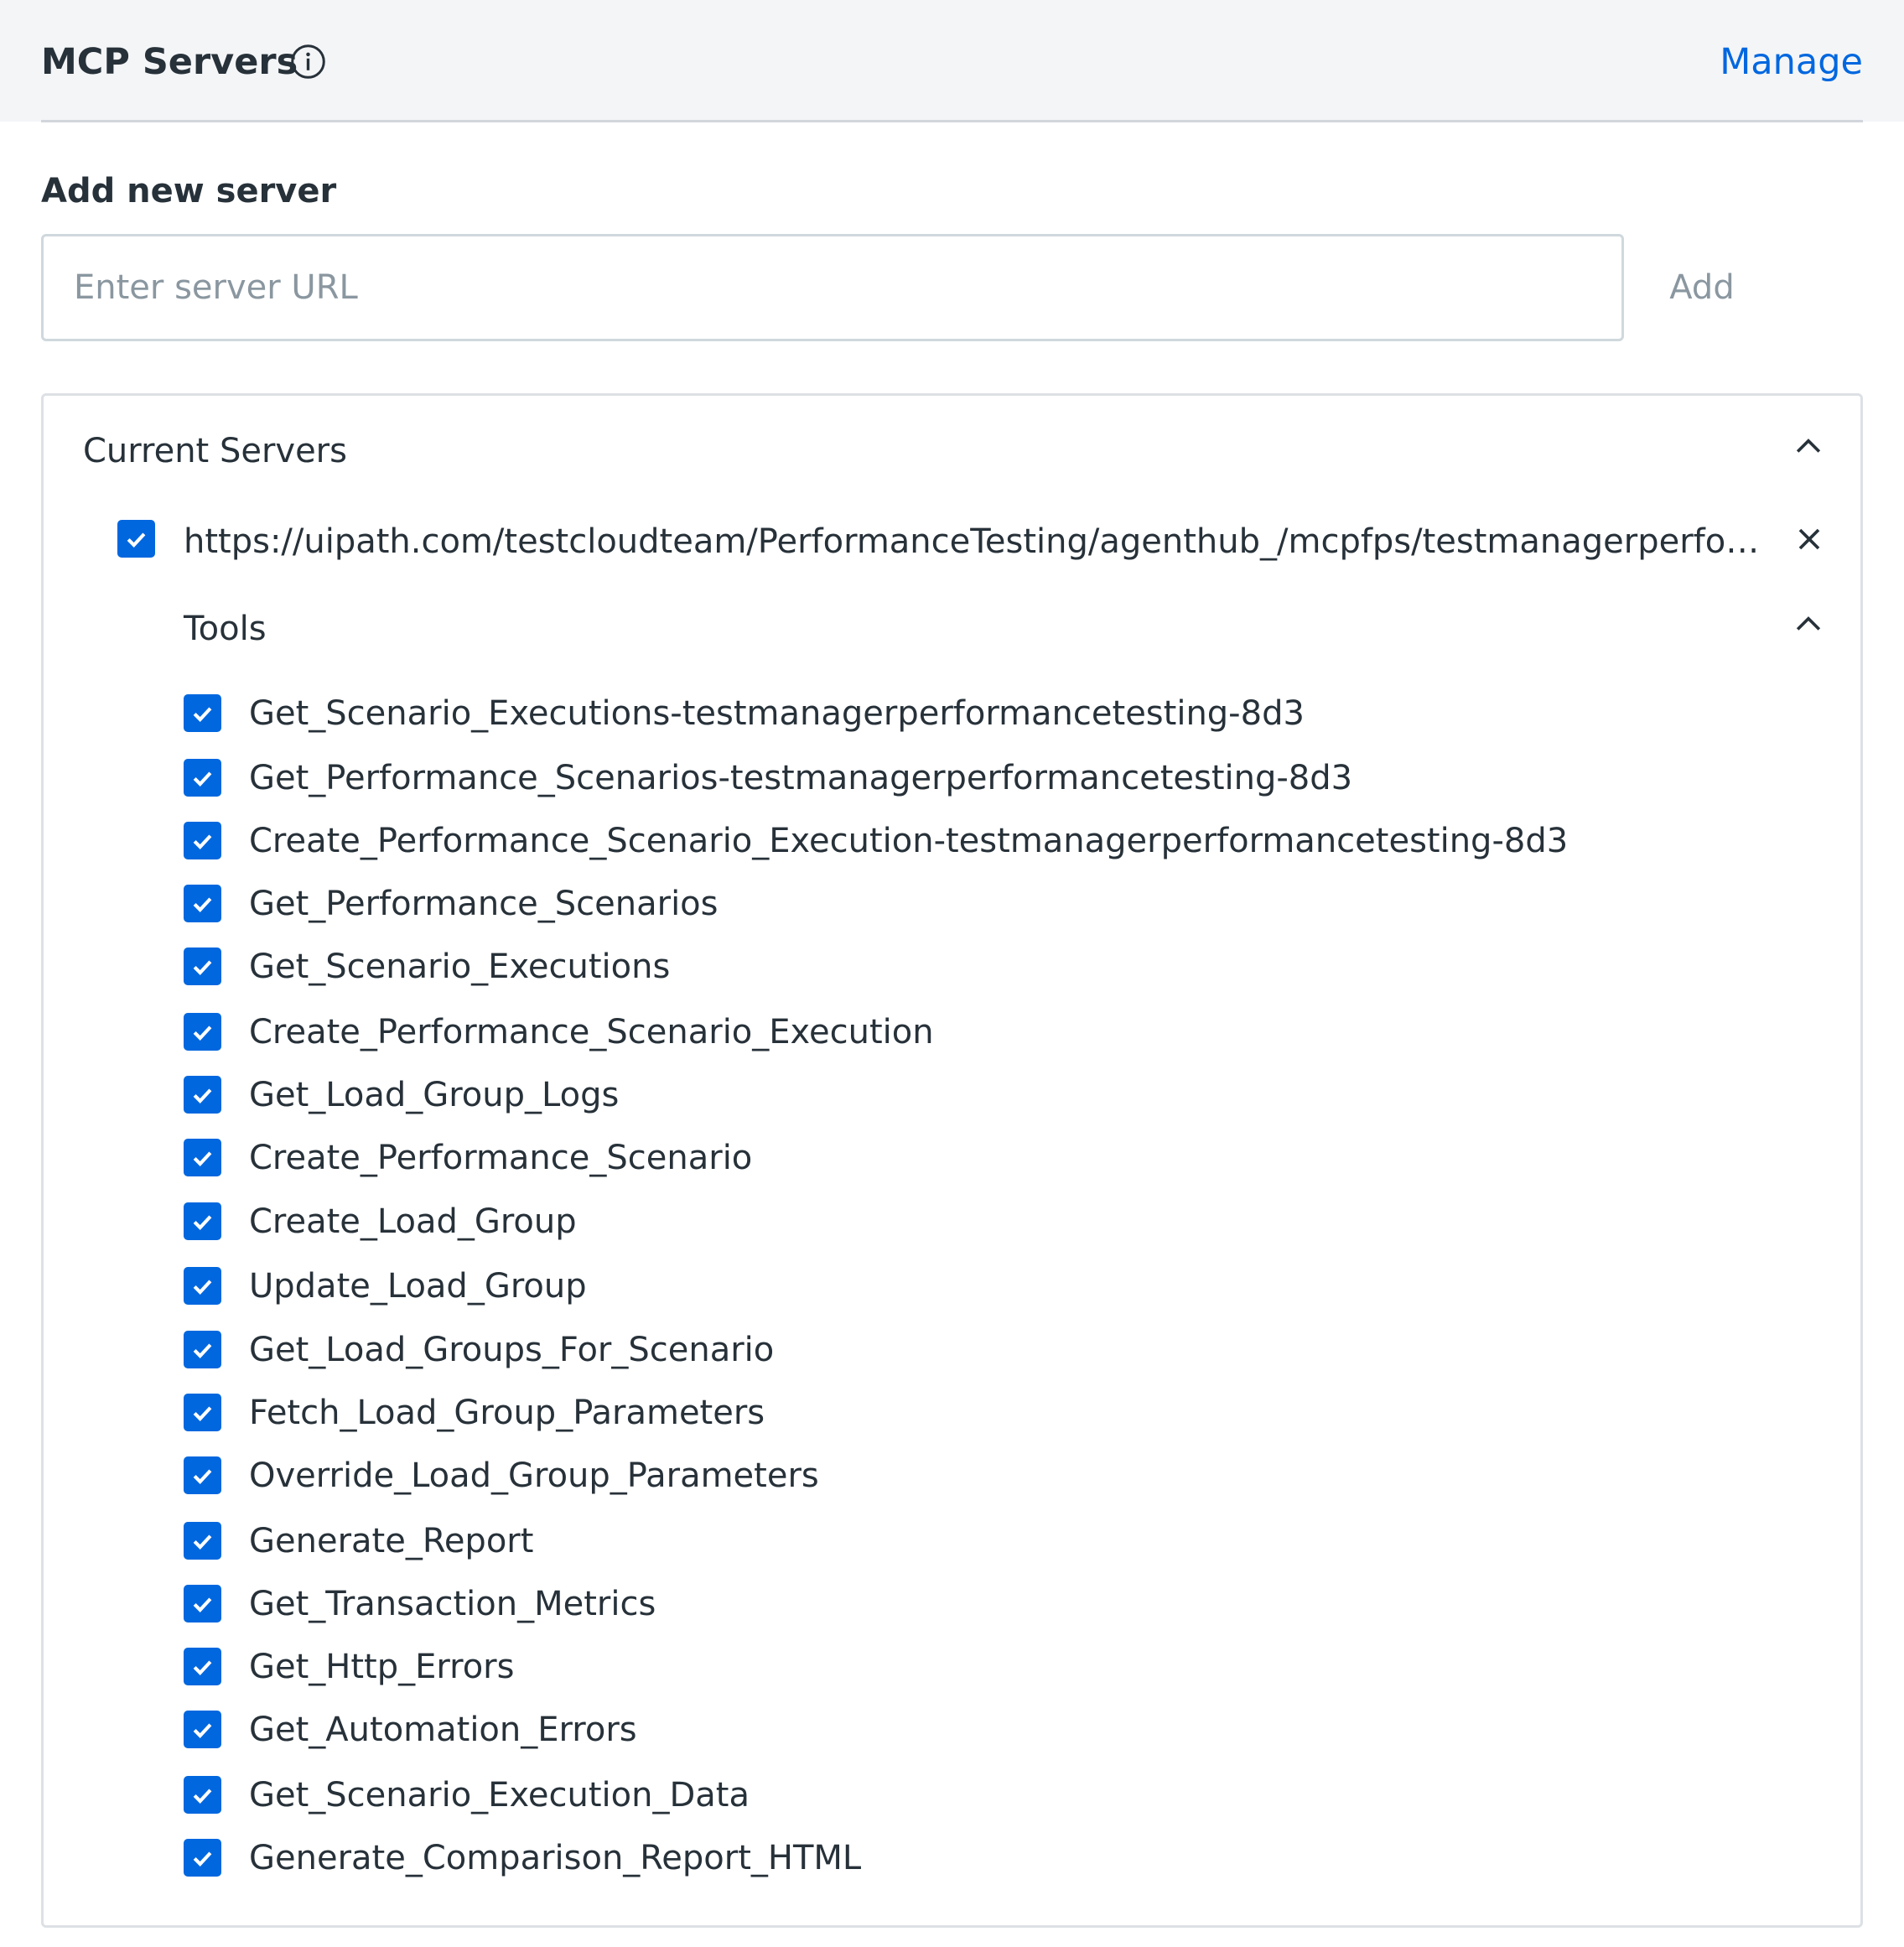 This screenshot has width=1904, height=1947. I want to click on tool-item: Get_Automation_Errors, so click(980, 1730).